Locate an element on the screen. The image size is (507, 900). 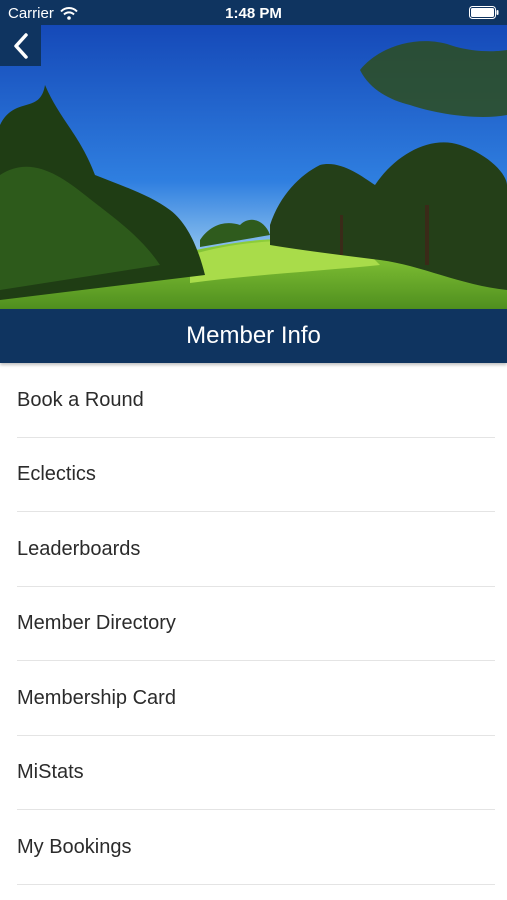
battery-icon is located at coordinates (484, 12).